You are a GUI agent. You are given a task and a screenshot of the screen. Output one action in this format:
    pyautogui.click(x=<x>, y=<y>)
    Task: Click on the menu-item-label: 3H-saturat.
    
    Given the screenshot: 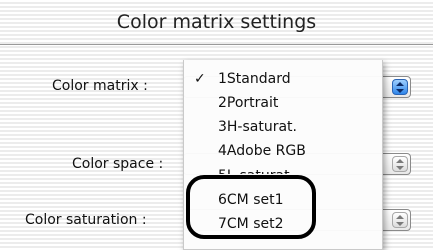 What is the action you would take?
    pyautogui.click(x=257, y=127)
    